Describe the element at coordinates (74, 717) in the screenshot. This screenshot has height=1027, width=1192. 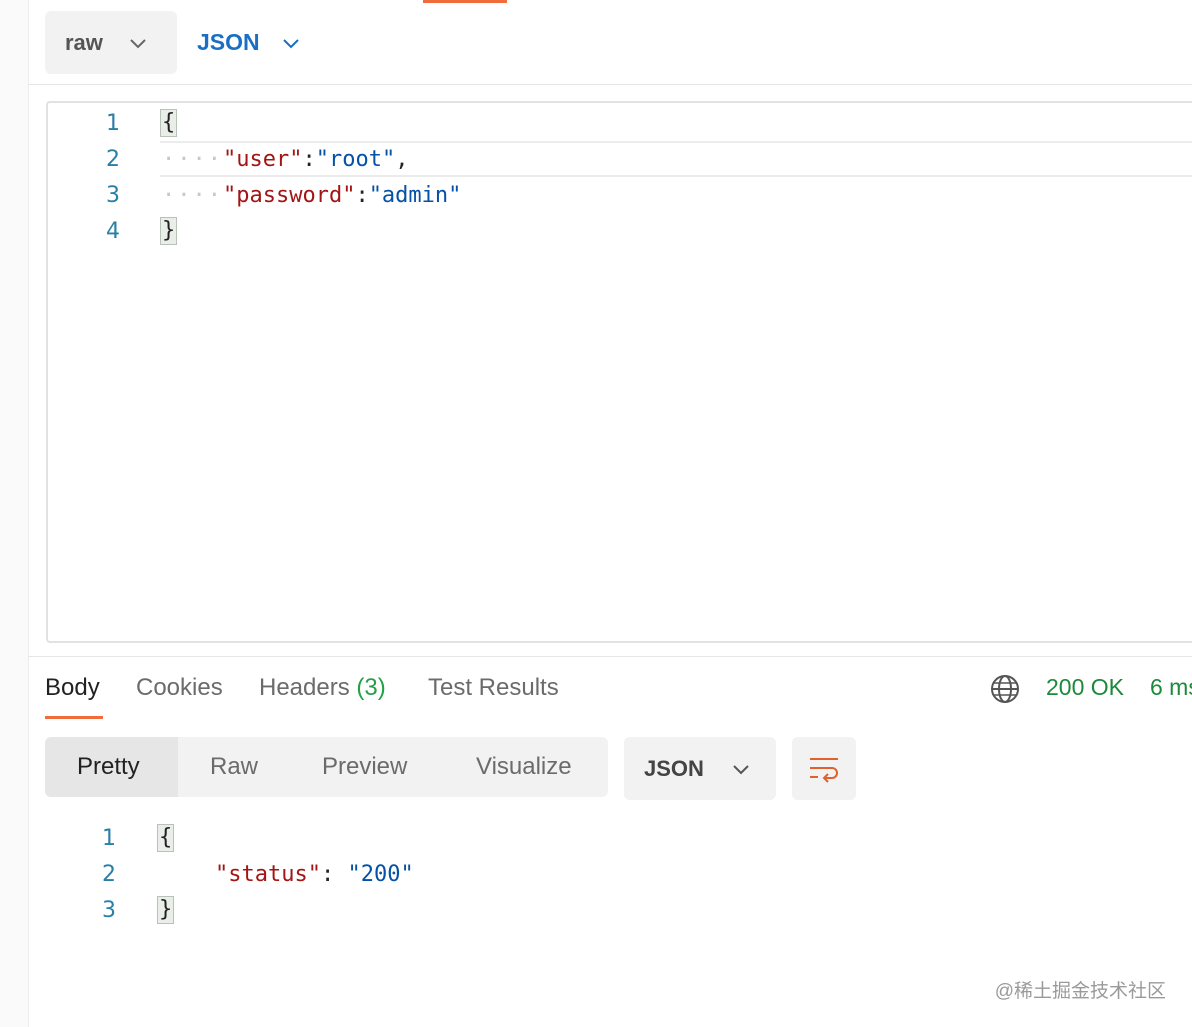
I see `tab-underline` at that location.